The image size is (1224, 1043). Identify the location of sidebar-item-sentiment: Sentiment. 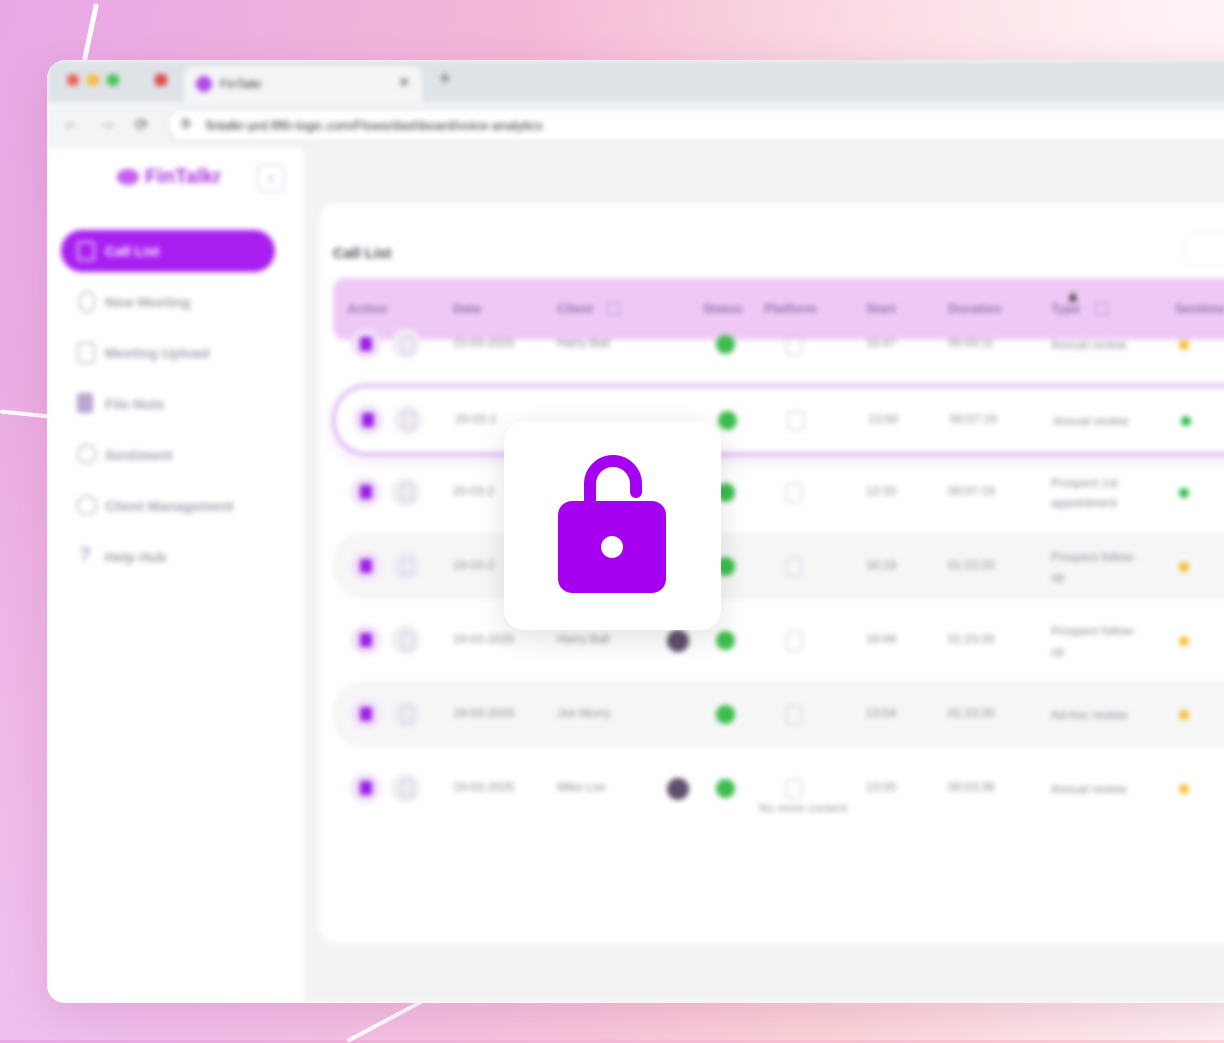
(168, 455).